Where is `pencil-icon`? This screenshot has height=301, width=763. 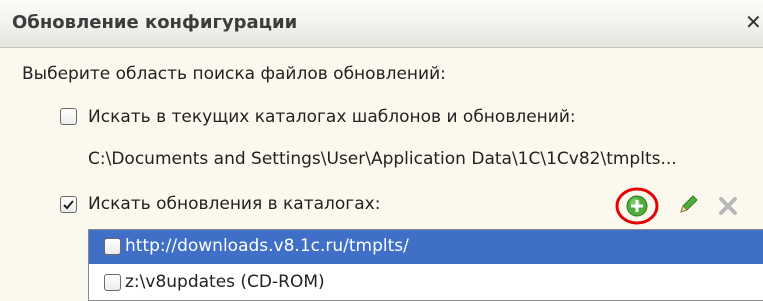 pencil-icon is located at coordinates (688, 205).